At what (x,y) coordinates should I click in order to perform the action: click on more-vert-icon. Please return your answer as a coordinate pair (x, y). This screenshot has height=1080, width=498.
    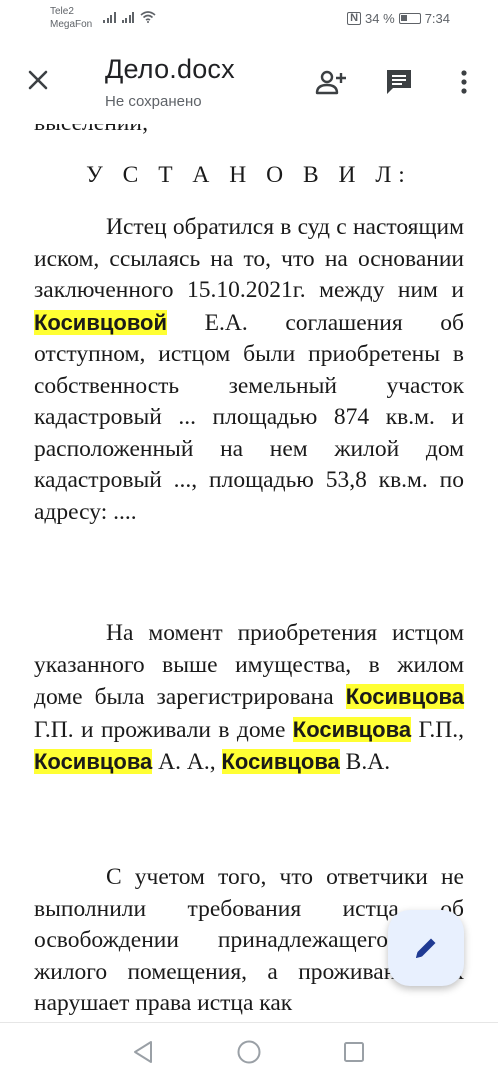
    Looking at the image, I should click on (464, 82).